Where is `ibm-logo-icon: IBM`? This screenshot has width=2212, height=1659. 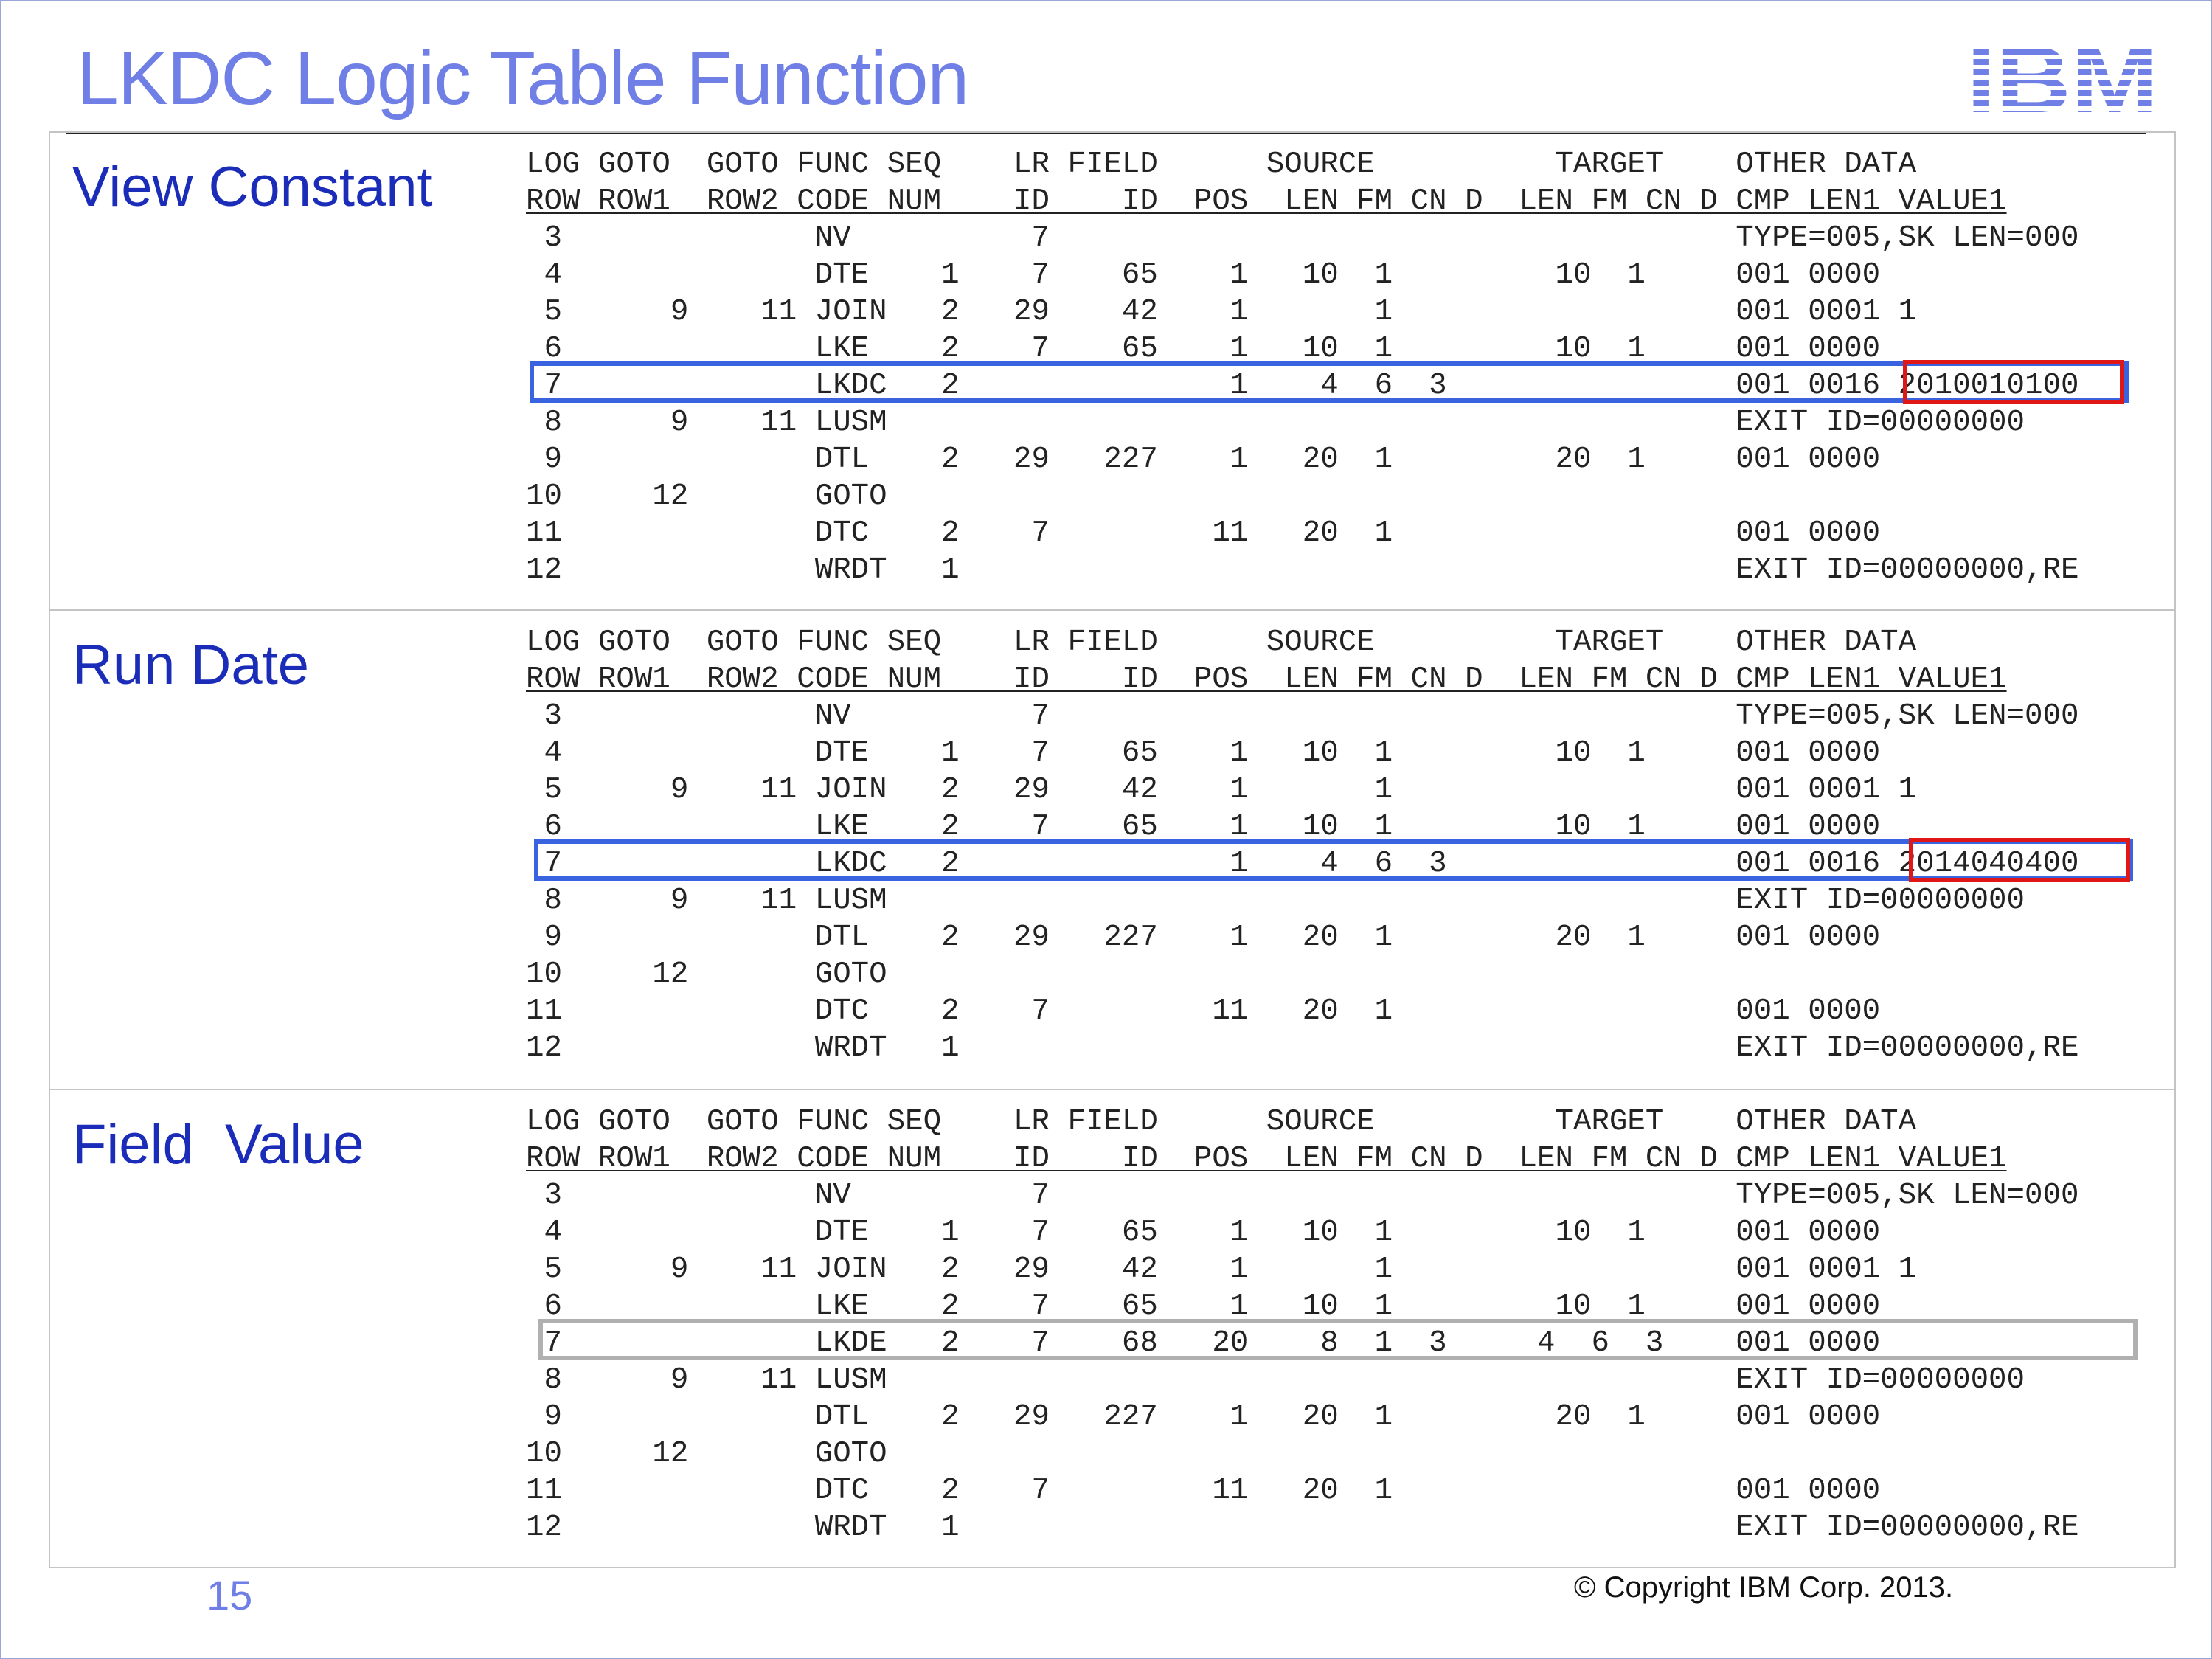
ibm-logo-icon: IBM is located at coordinates (2062, 78).